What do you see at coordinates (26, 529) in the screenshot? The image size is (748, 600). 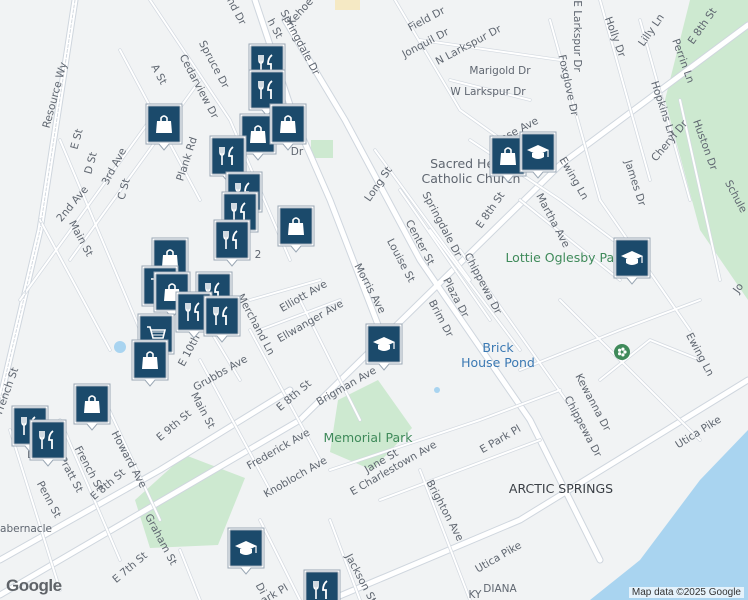 I see `street-label-tabernacle: abernacle` at bounding box center [26, 529].